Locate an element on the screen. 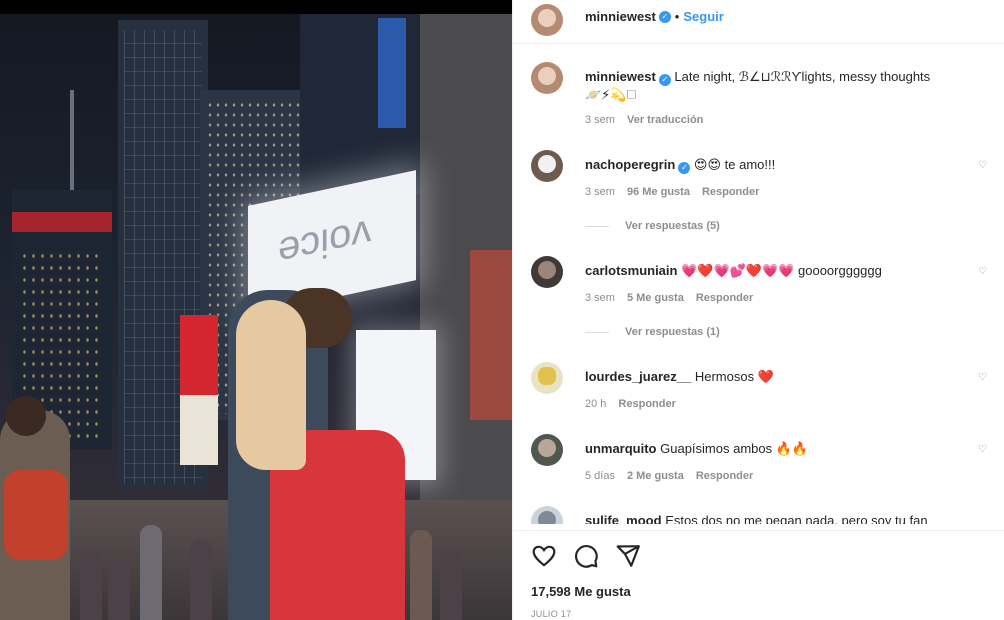 Image resolution: width=1004 pixels, height=620 pixels. comment-username: unmarquito is located at coordinates (621, 448).